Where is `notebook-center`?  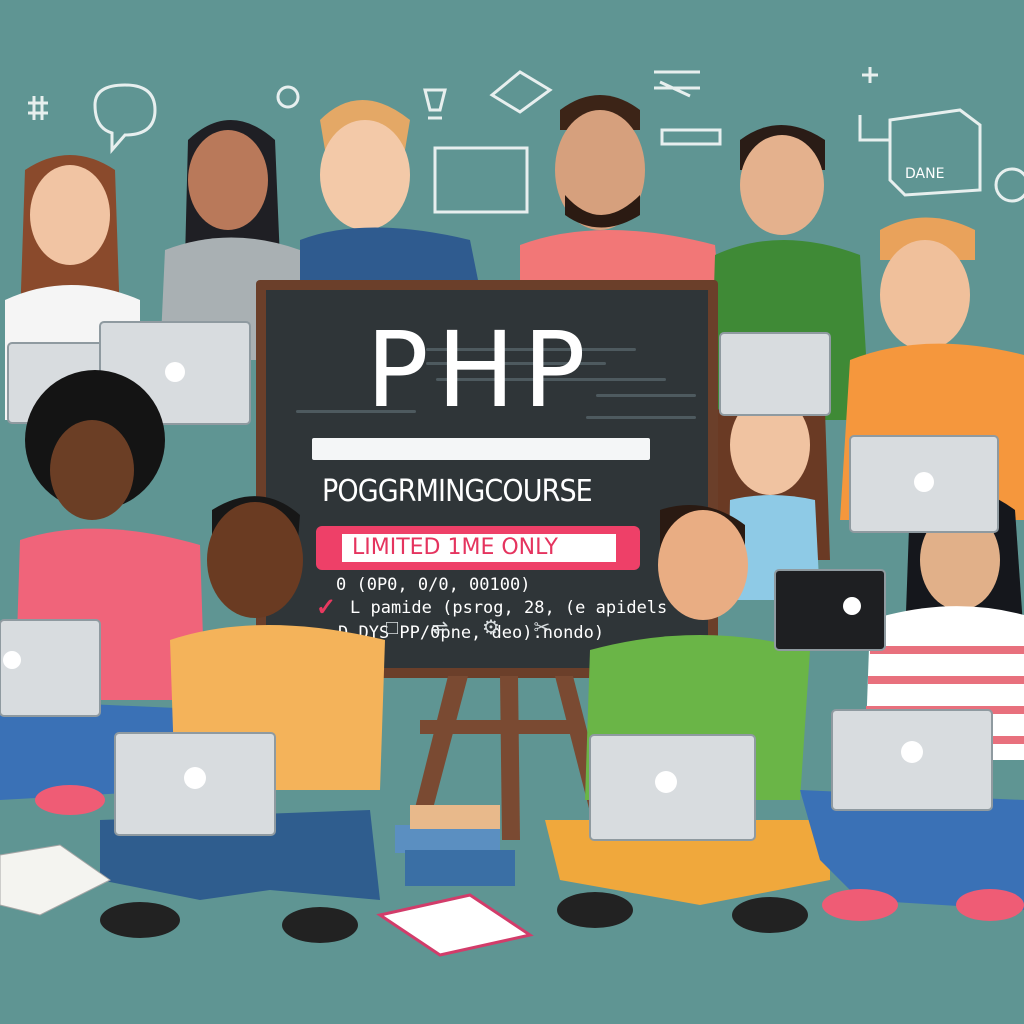 notebook-center is located at coordinates (455, 925).